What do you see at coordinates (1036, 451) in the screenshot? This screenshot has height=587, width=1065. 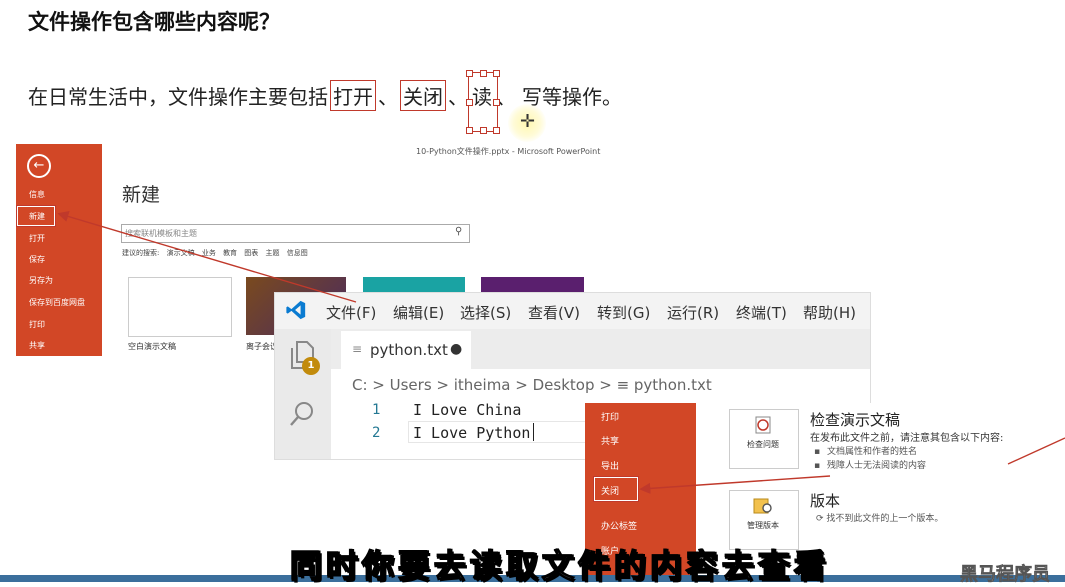 I see `arrow-info-edge` at bounding box center [1036, 451].